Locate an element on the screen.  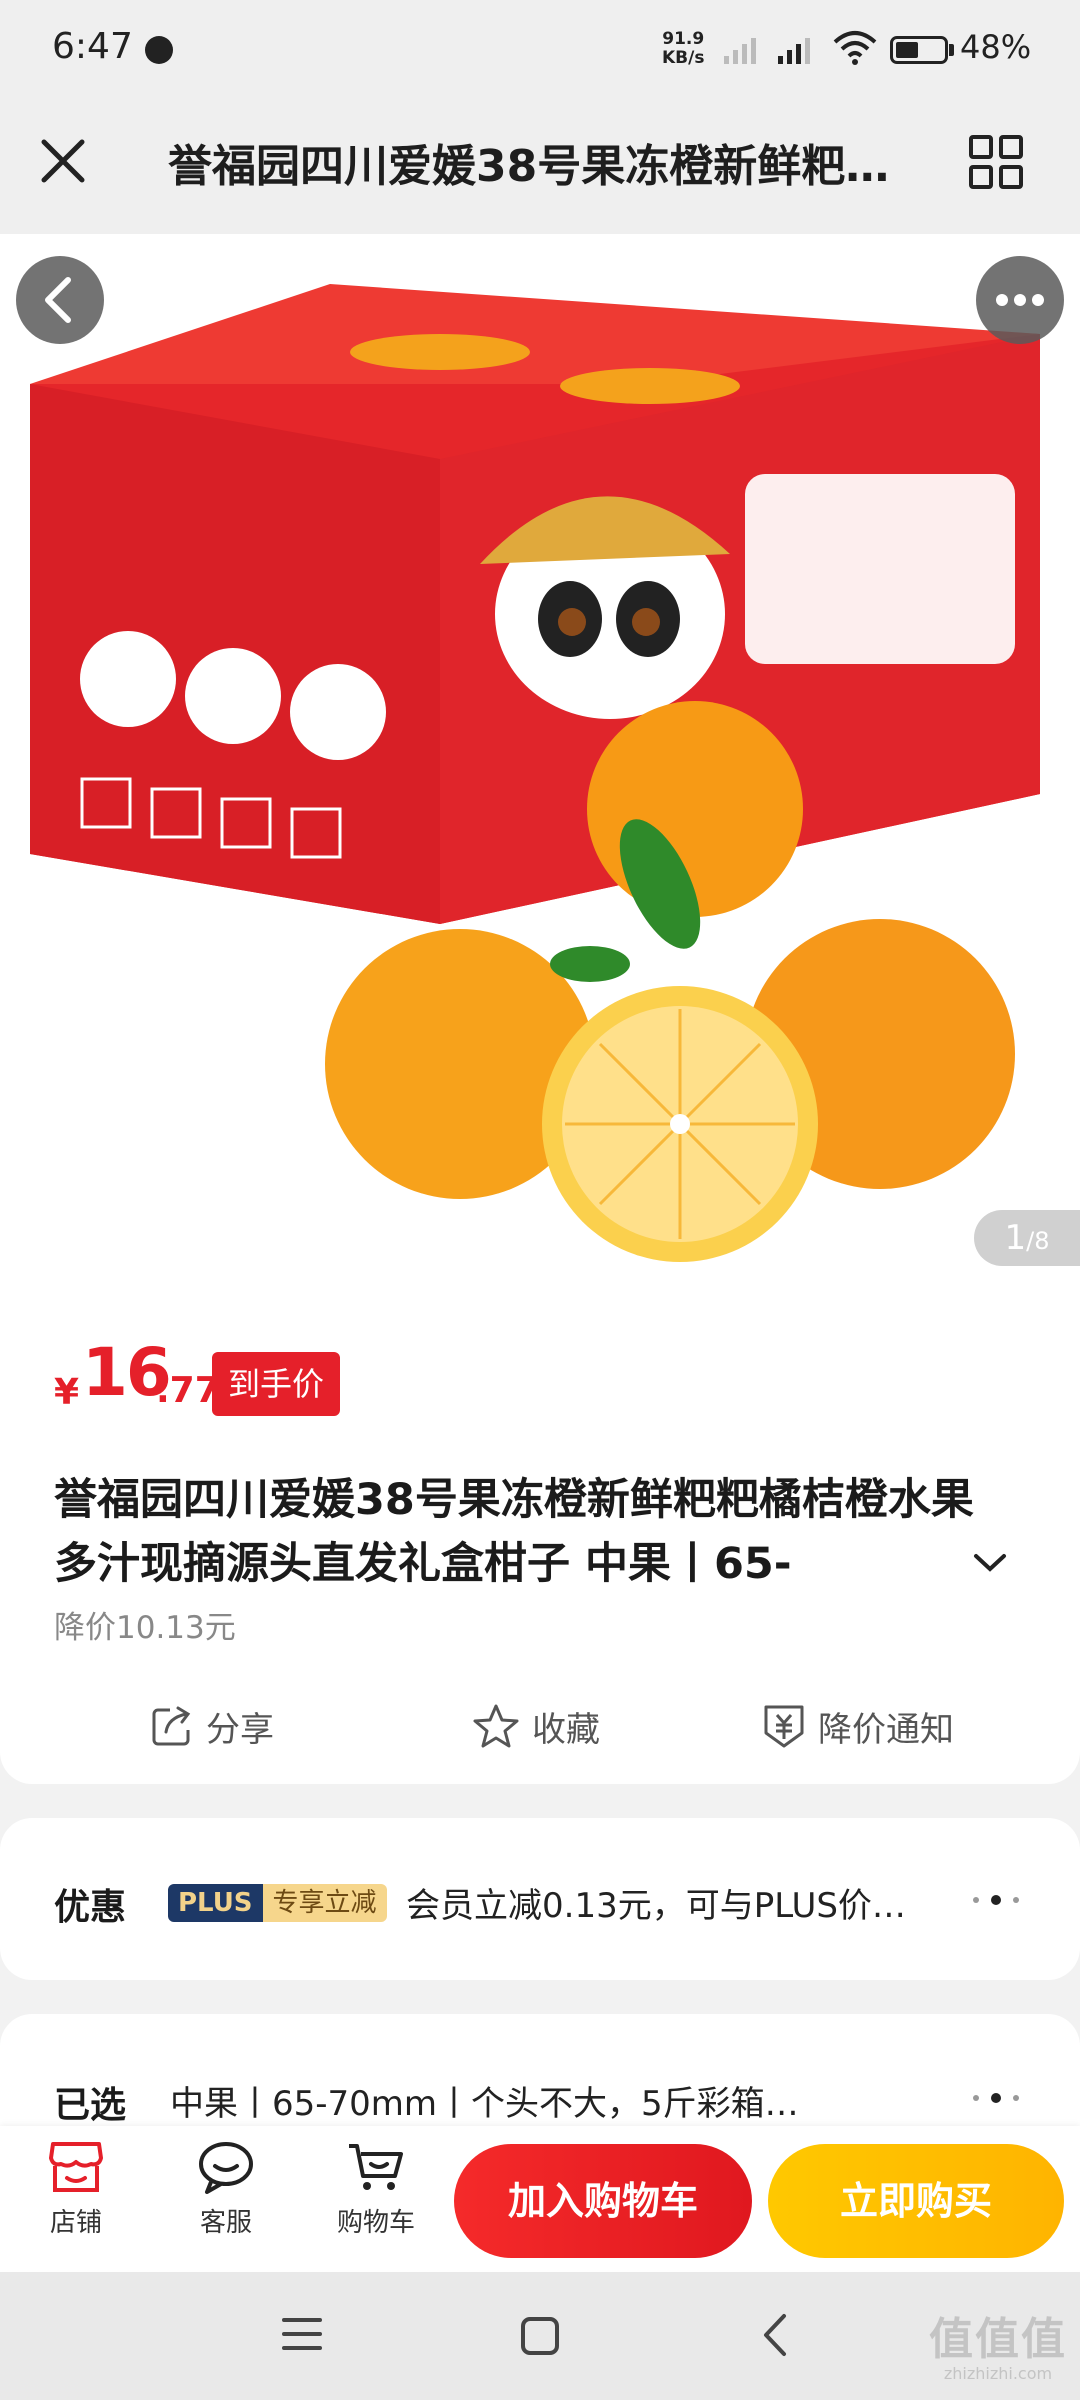
selected-label: 已选 is located at coordinates (90, 2105).